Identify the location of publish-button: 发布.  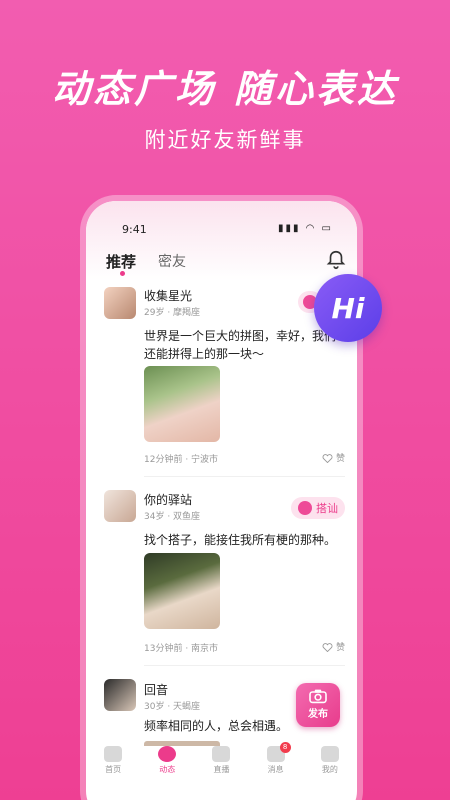
(318, 705).